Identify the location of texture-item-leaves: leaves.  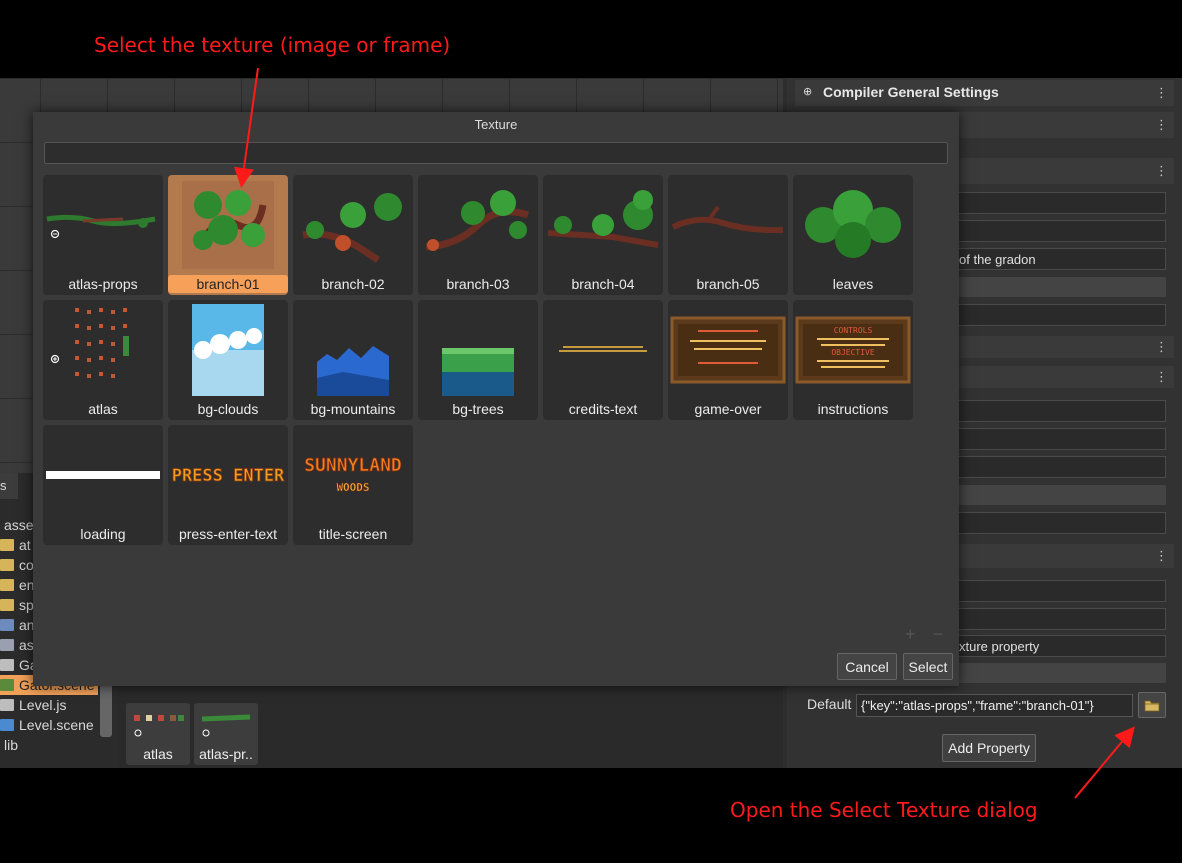
(853, 235).